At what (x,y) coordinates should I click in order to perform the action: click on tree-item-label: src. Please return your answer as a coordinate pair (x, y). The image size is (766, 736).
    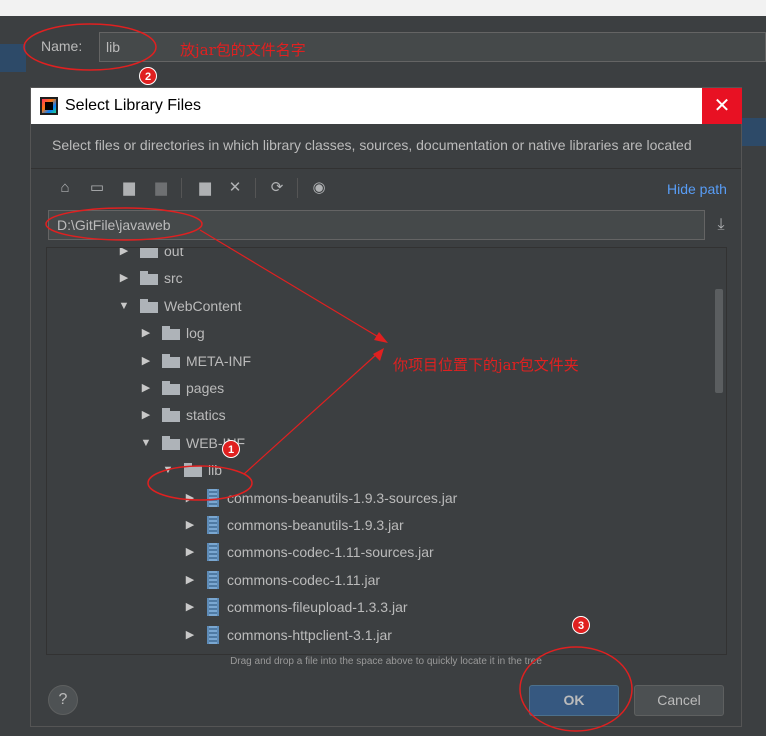
    Looking at the image, I should click on (173, 278).